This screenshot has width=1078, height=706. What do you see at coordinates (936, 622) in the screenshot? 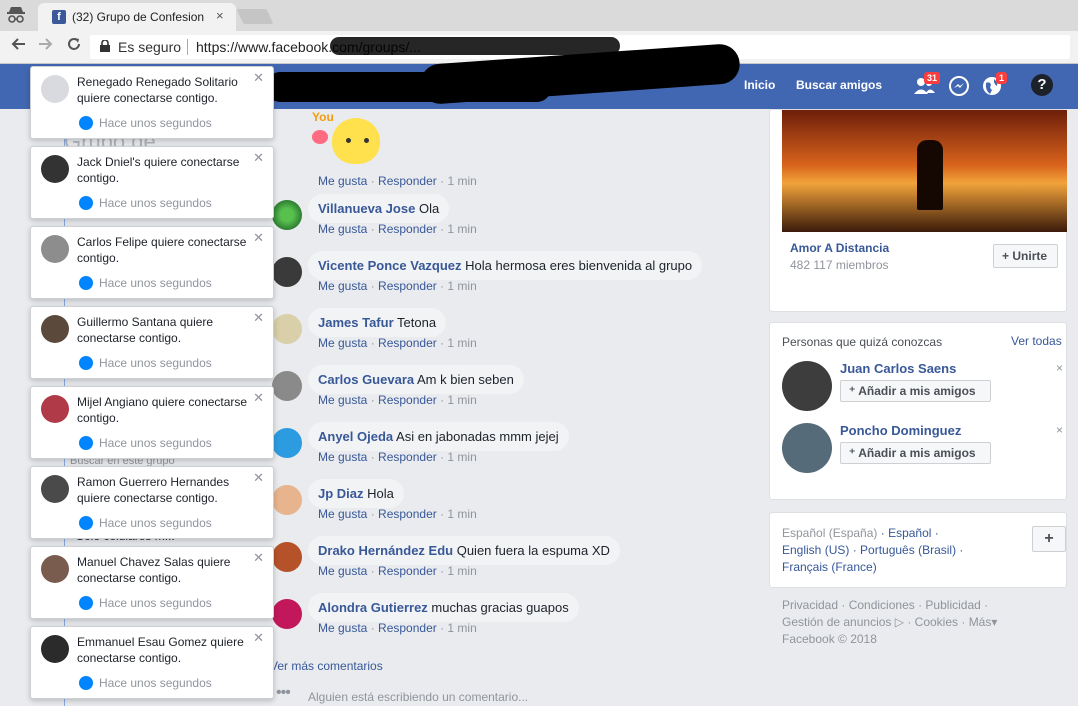
I see `footer-link: Cookies` at bounding box center [936, 622].